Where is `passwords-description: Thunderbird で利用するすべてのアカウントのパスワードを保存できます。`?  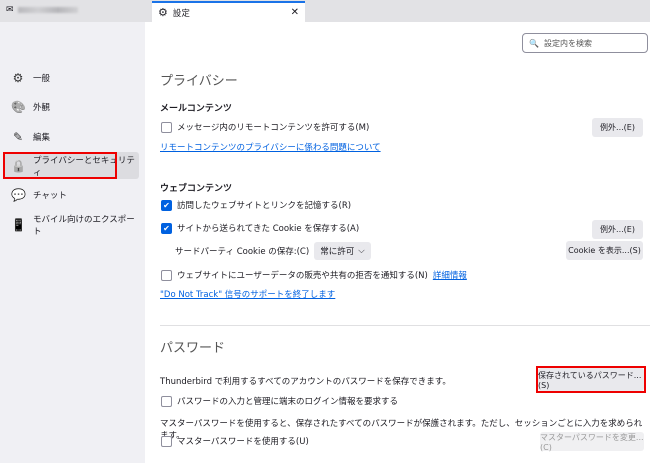 passwords-description: Thunderbird で利用するすべてのアカウントのパスワードを保存できます。 is located at coordinates (305, 382).